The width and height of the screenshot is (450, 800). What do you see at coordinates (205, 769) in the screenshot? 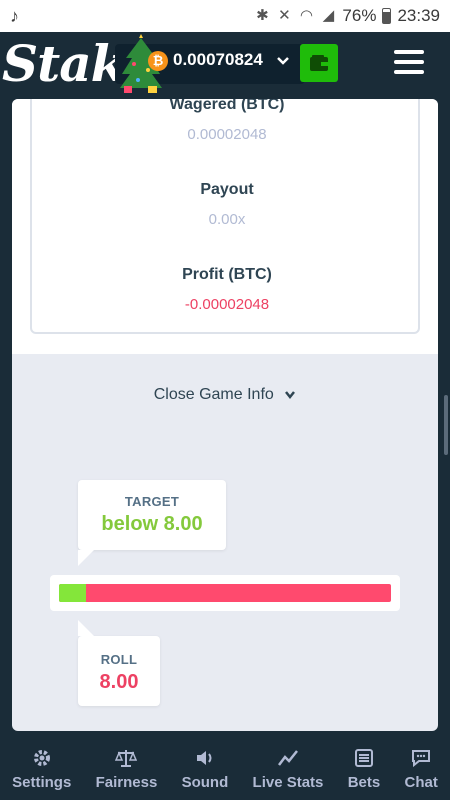
I see `nav-sound: Sound` at bounding box center [205, 769].